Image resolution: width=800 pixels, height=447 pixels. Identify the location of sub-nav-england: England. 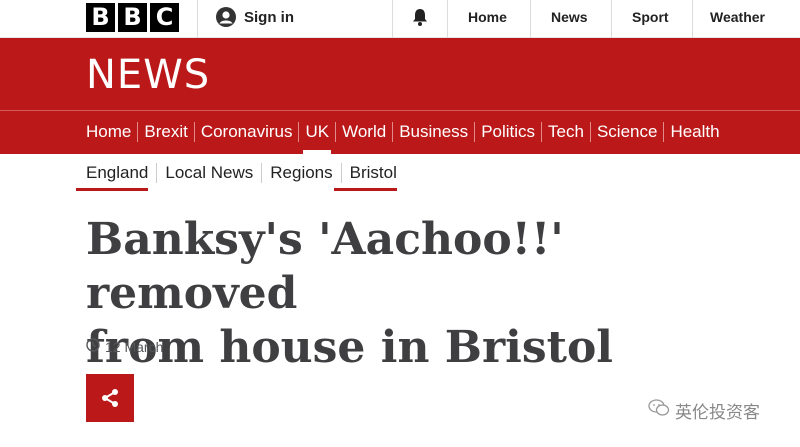
(115, 177).